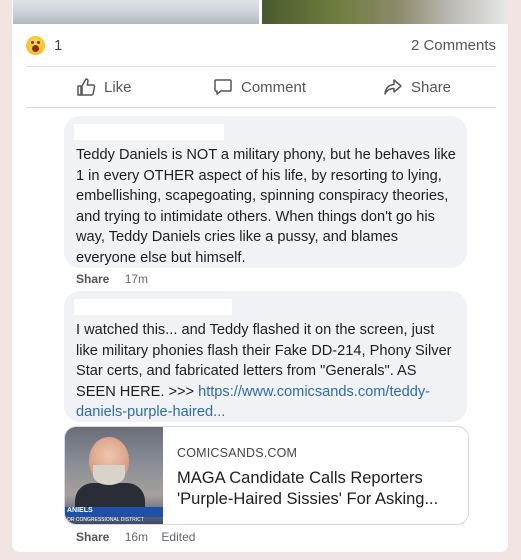 This screenshot has height=560, width=521. Describe the element at coordinates (453, 45) in the screenshot. I see `comments-count-link: 2 Comments` at that location.